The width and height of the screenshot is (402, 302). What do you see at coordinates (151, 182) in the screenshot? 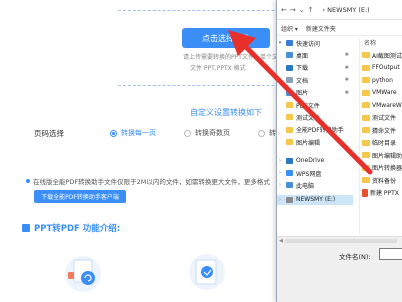
I see `notice-text: 在线版全能PDF转换助手文件仅限于2M以内的文件，如需转换更大文件，更多格式` at bounding box center [151, 182].